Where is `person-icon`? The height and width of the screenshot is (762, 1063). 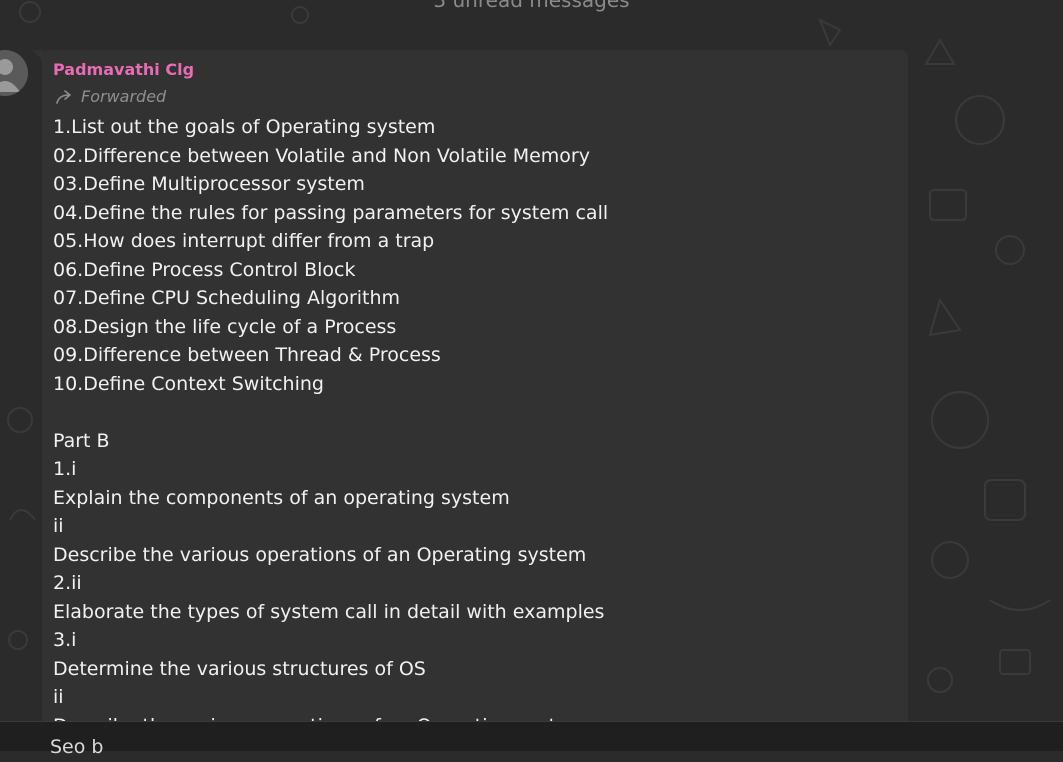 person-icon is located at coordinates (10, 75).